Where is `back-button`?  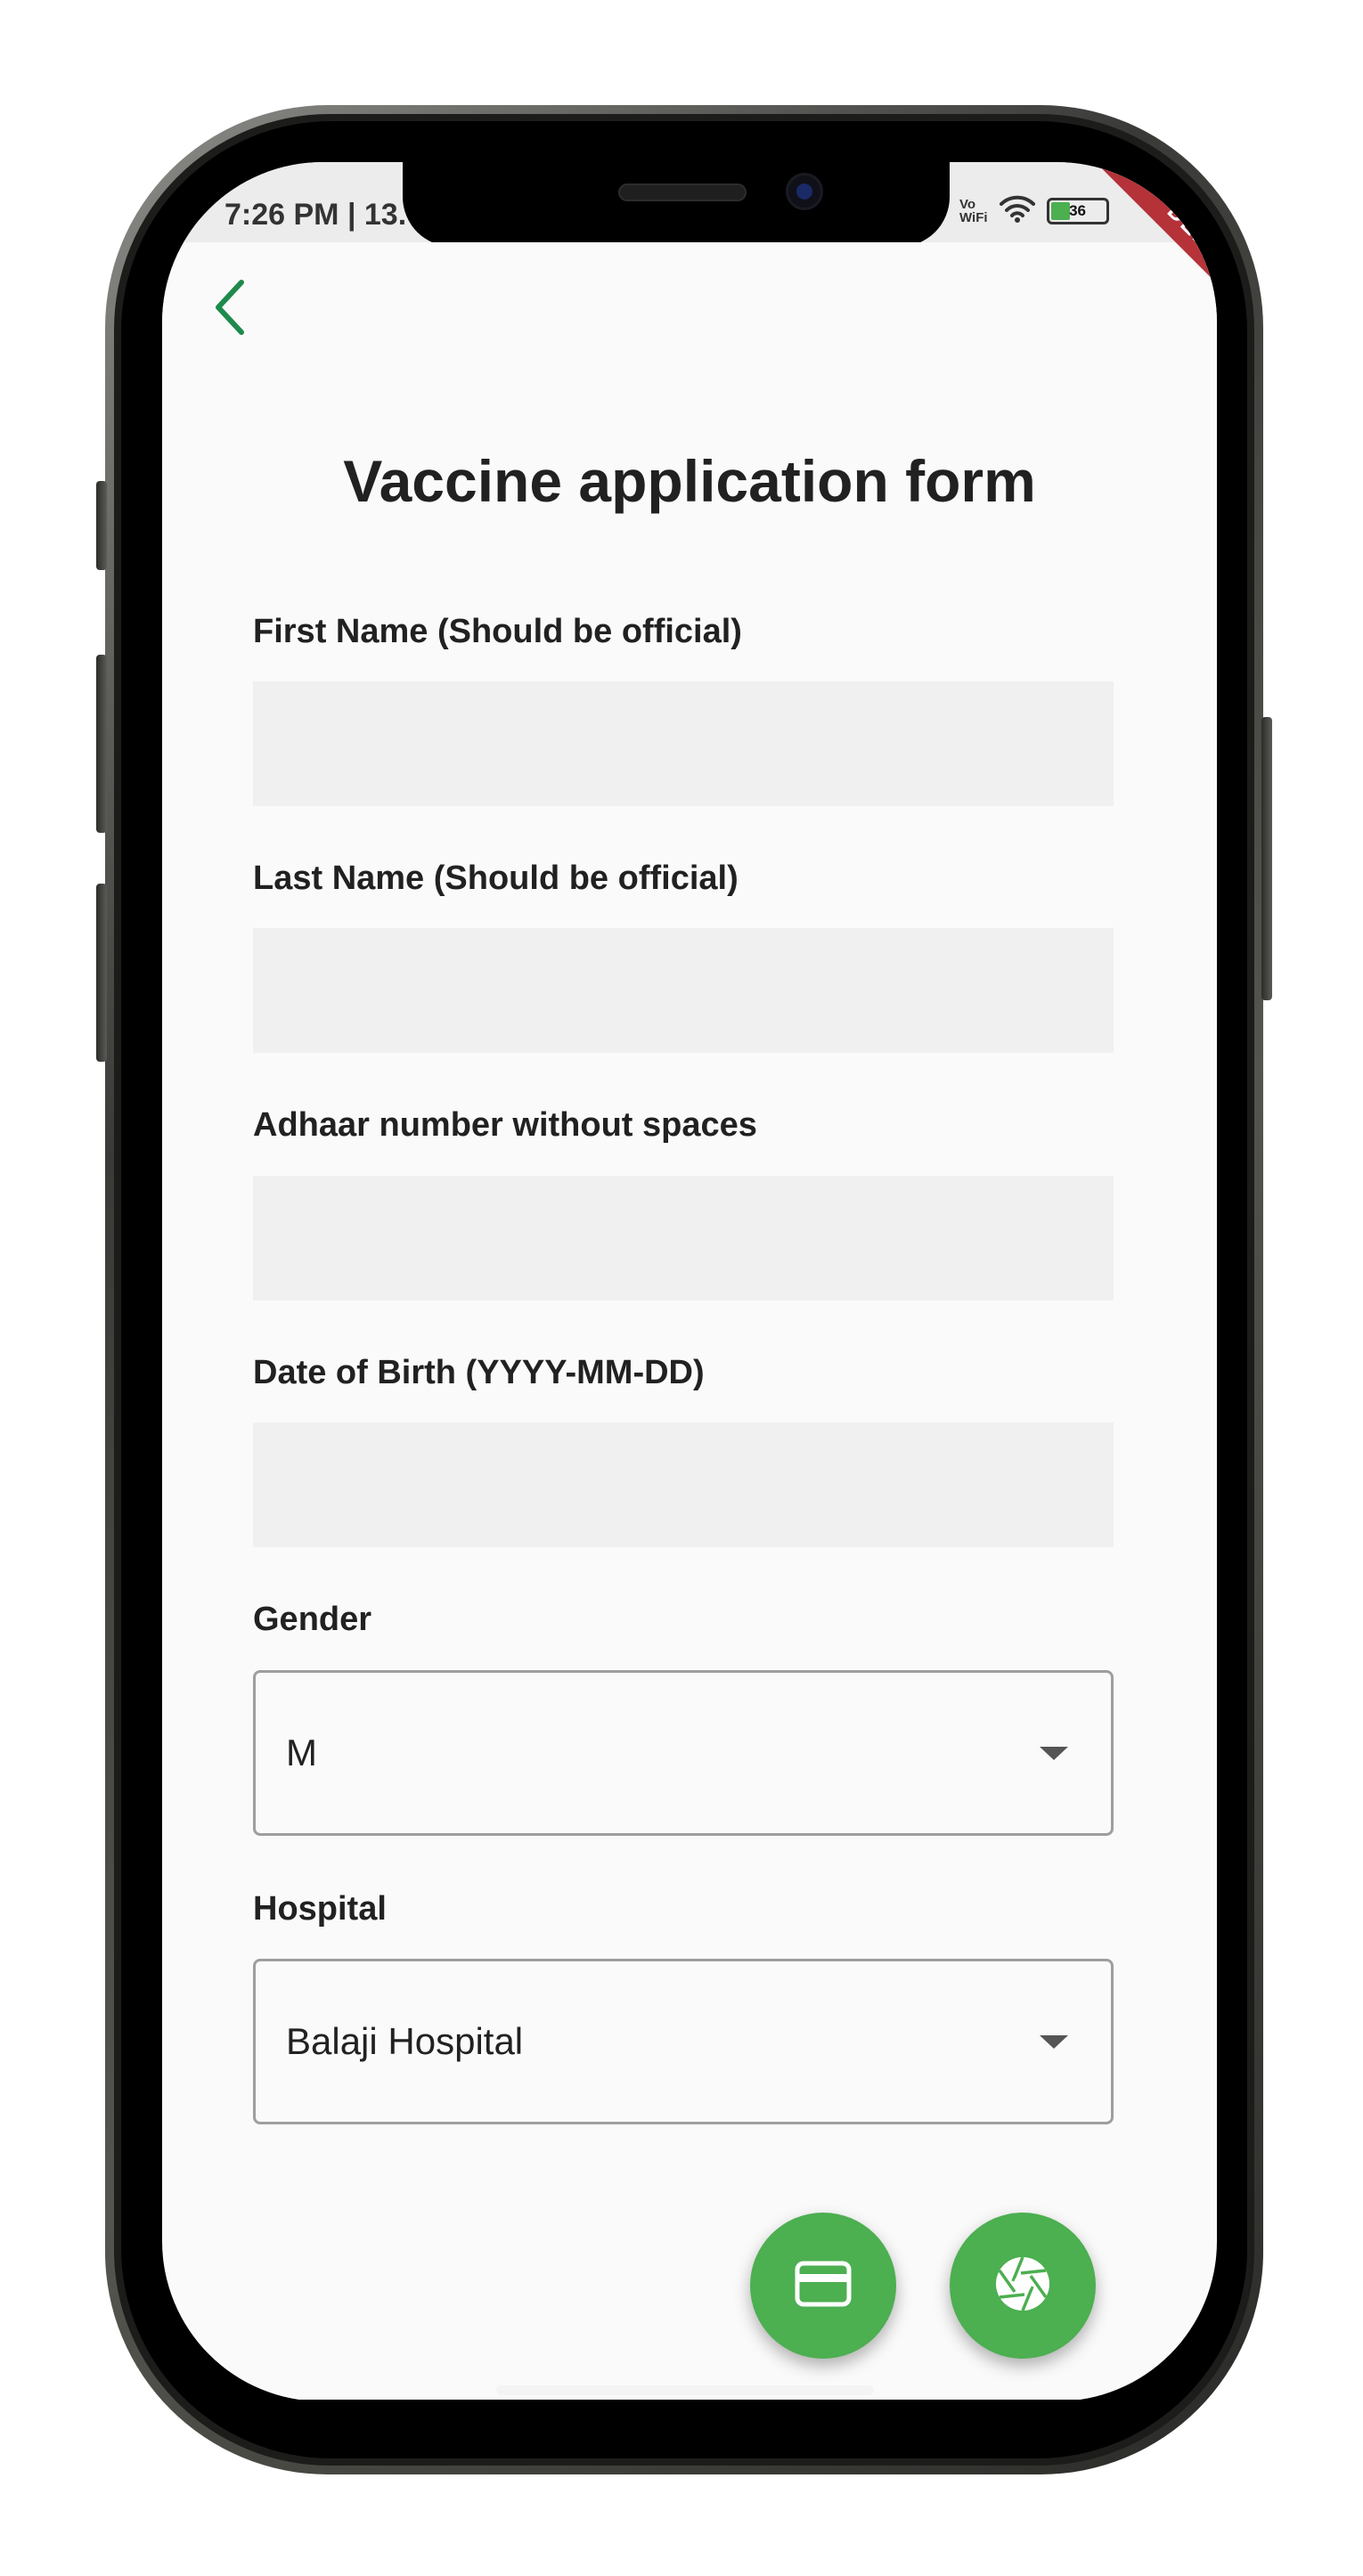
back-button is located at coordinates (229, 309).